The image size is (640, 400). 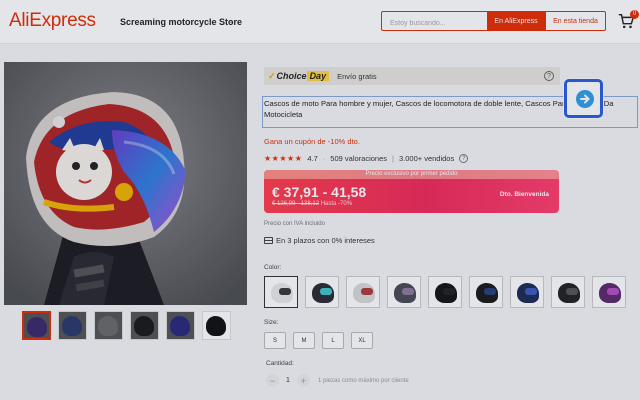 What do you see at coordinates (312, 158) in the screenshot?
I see `rating-value: 4.7` at bounding box center [312, 158].